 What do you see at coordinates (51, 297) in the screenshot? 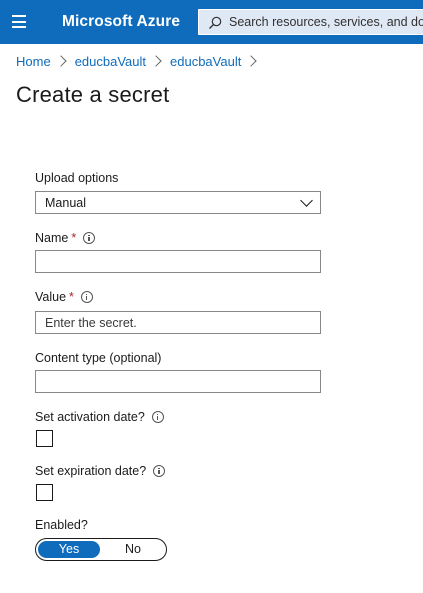
I see `value-label-text: Value` at bounding box center [51, 297].